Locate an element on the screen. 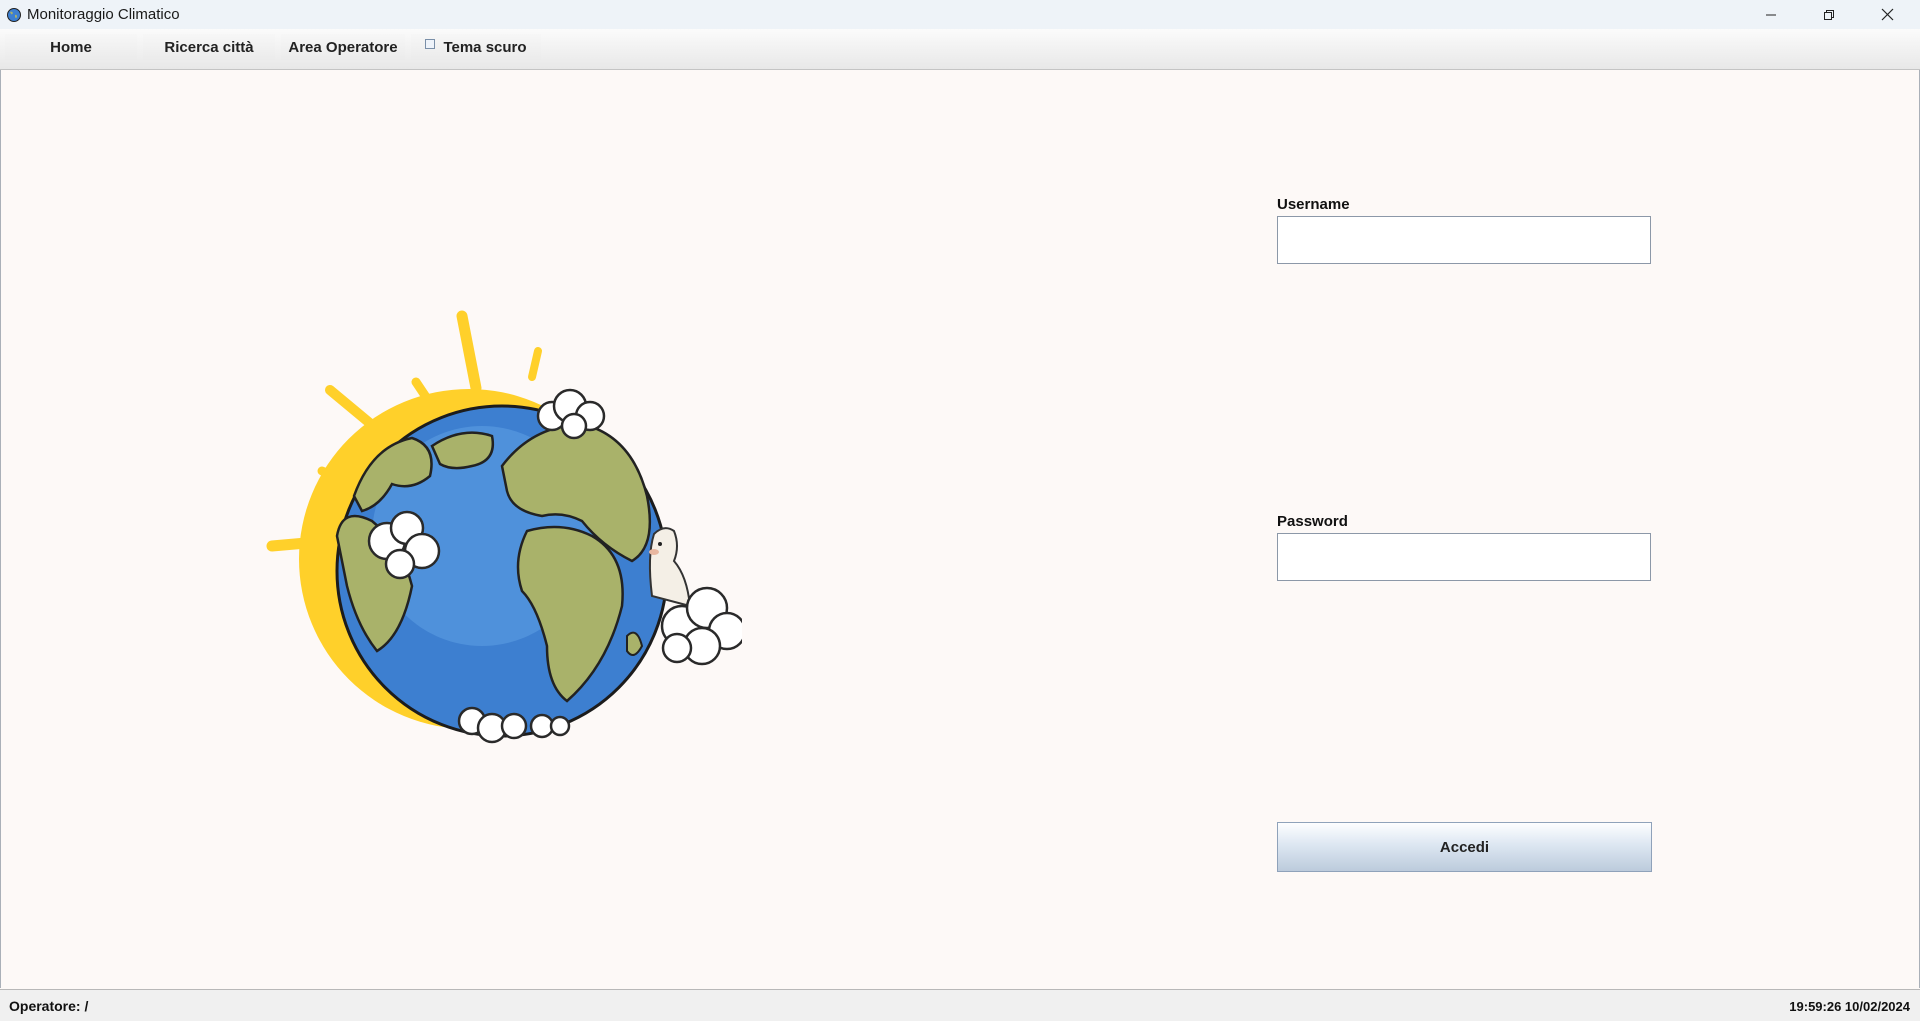 This screenshot has width=1920, height=1021. password-label: Password is located at coordinates (1312, 521).